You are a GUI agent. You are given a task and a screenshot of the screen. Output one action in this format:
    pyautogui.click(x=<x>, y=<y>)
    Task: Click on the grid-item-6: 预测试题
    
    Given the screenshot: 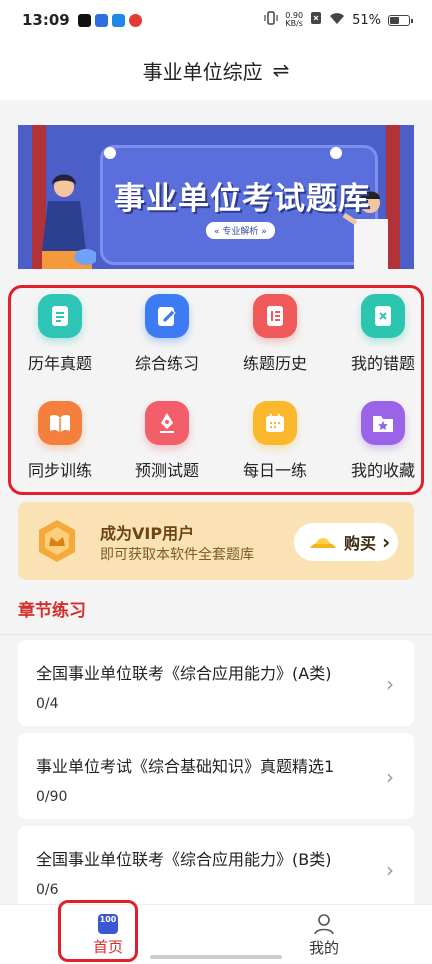 What is the action you would take?
    pyautogui.click(x=167, y=442)
    